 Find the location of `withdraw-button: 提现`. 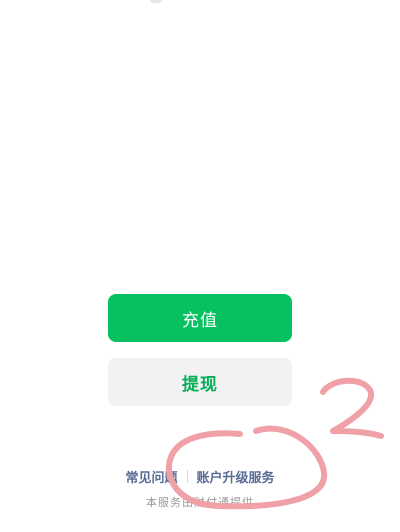

withdraw-button: 提现 is located at coordinates (200, 382).